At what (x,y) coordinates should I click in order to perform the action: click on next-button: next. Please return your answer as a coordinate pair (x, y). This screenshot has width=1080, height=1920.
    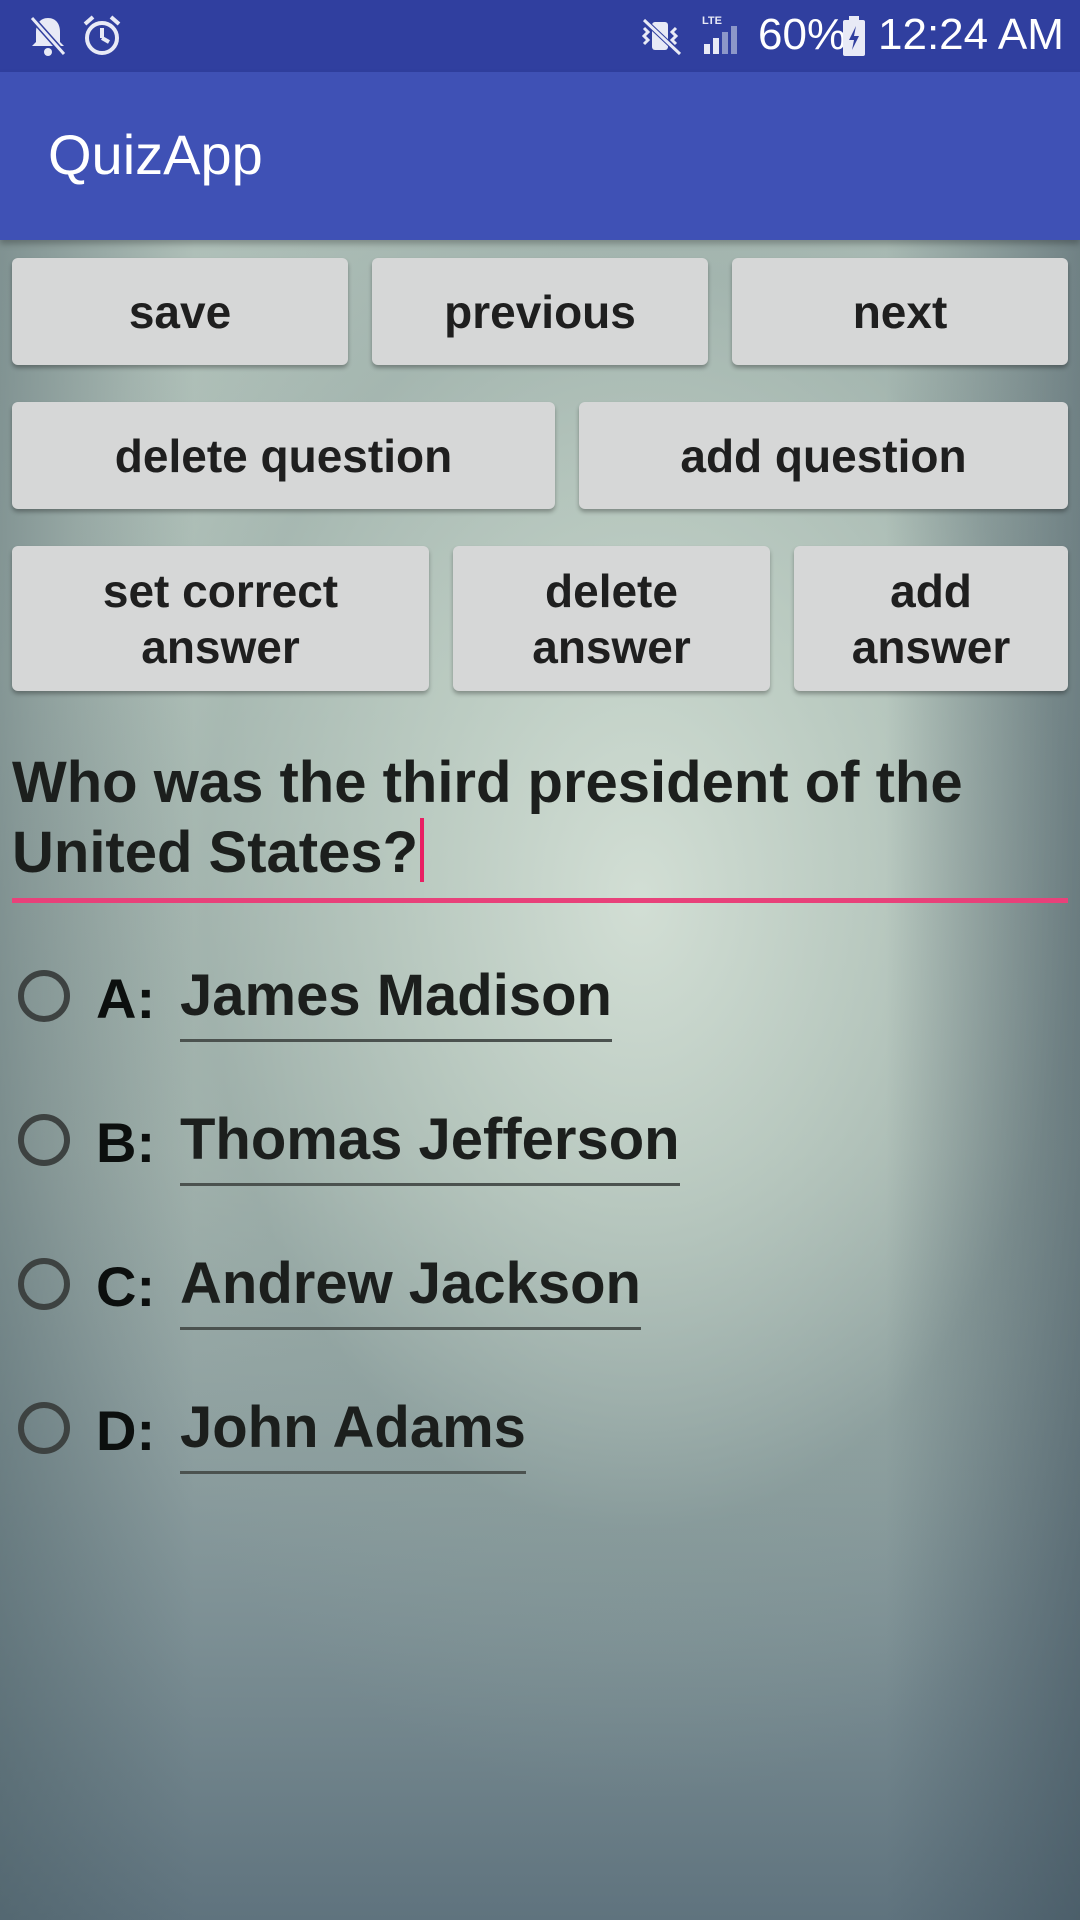
    Looking at the image, I should click on (900, 311).